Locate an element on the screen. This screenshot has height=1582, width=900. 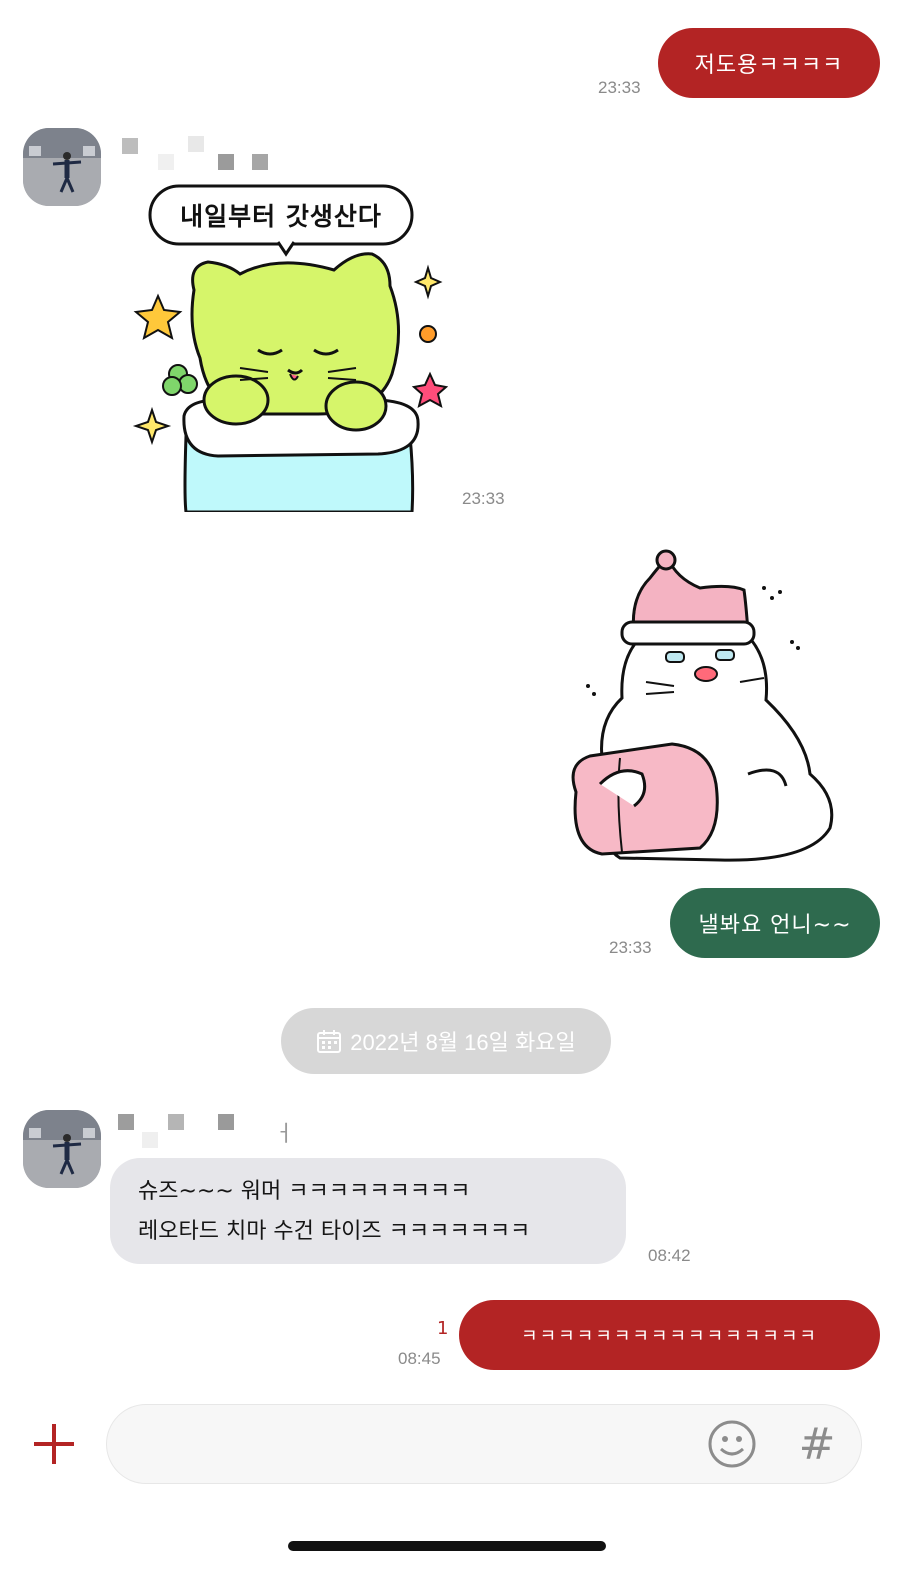
attach-button is located at coordinates (54, 1444).